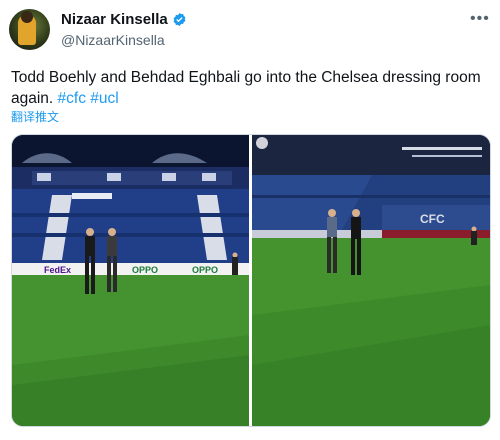 Image resolution: width=500 pixels, height=440 pixels. I want to click on board-text: FedEx, so click(57, 270).